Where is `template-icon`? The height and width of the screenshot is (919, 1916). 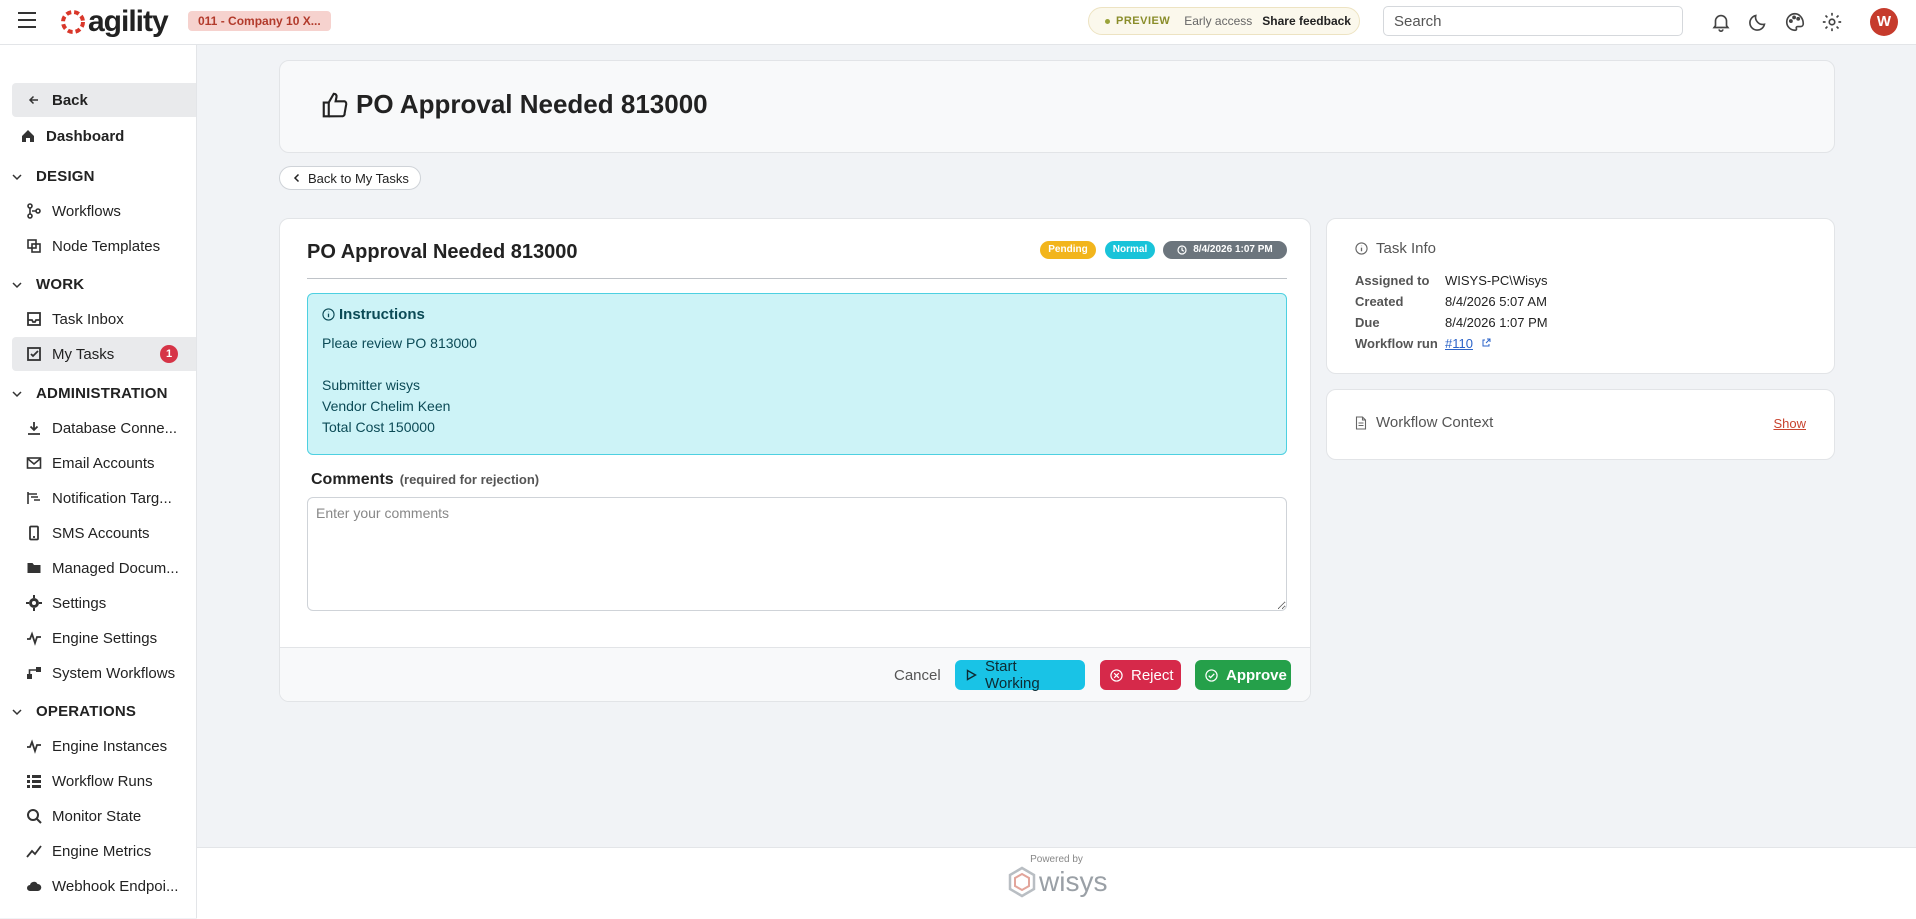
template-icon is located at coordinates (34, 246).